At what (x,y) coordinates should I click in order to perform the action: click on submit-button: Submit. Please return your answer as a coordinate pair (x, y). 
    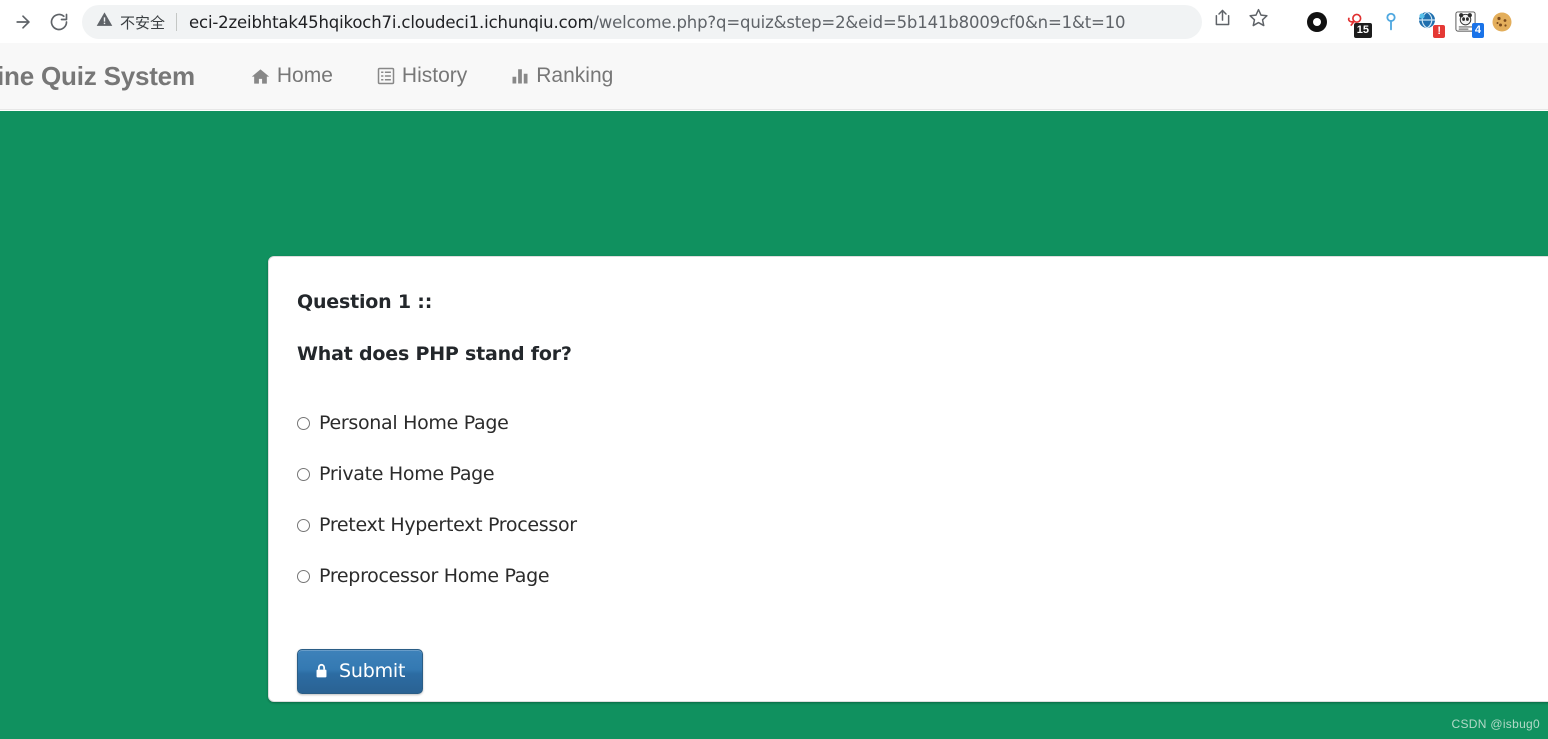
    Looking at the image, I should click on (360, 671).